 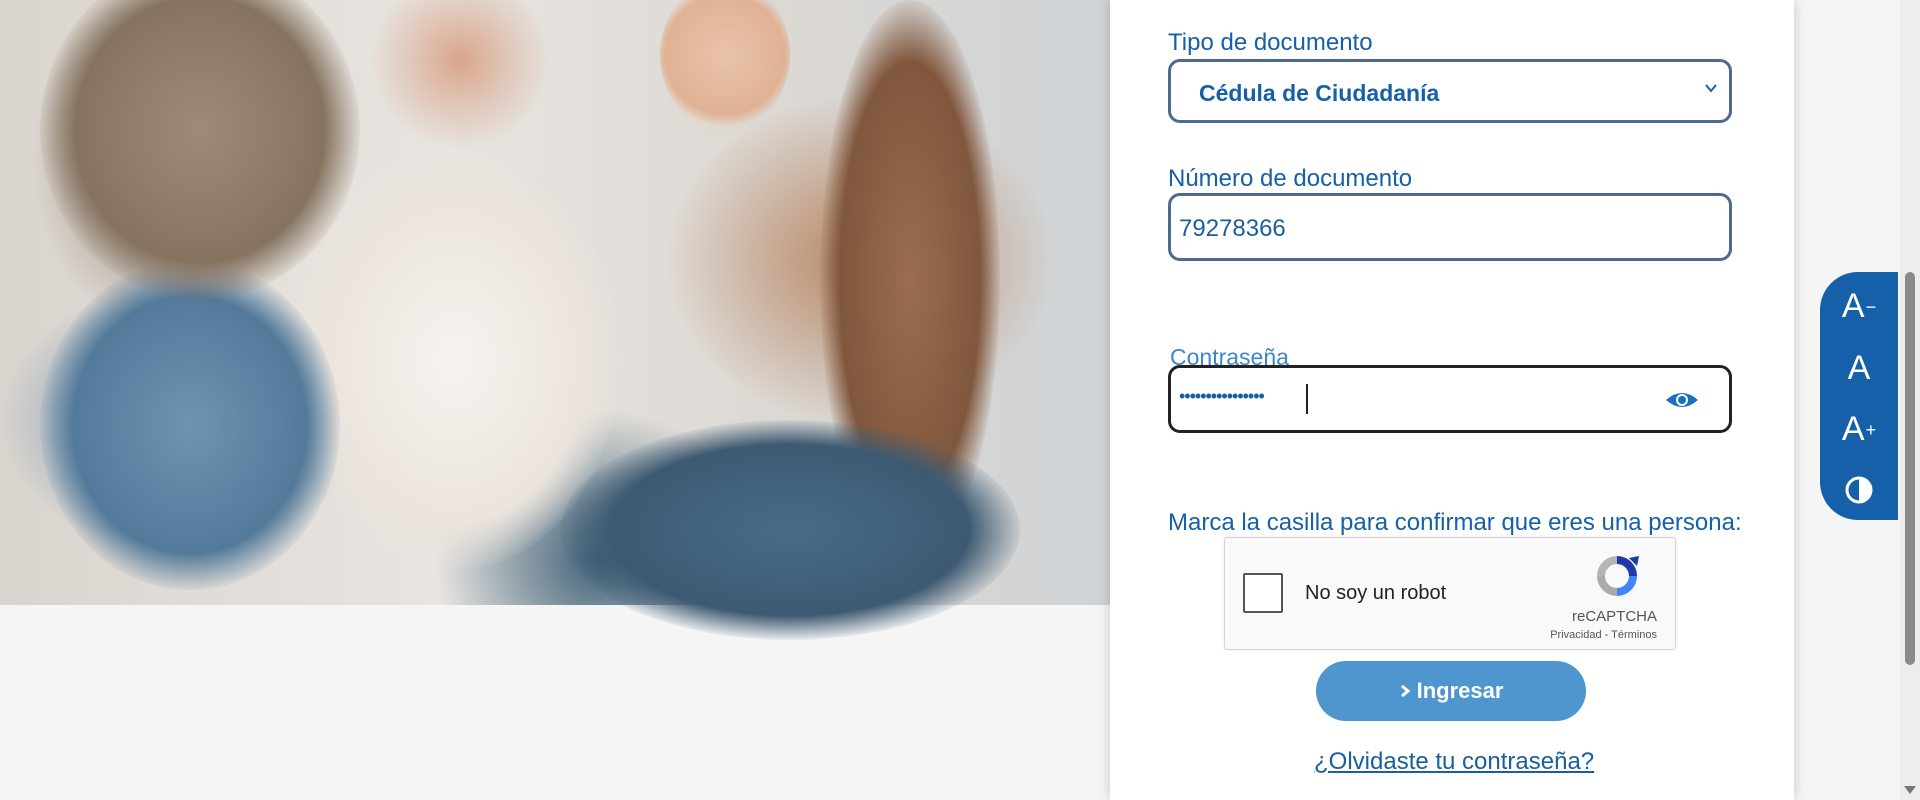 I want to click on increase-font-letter: A, so click(x=1853, y=429).